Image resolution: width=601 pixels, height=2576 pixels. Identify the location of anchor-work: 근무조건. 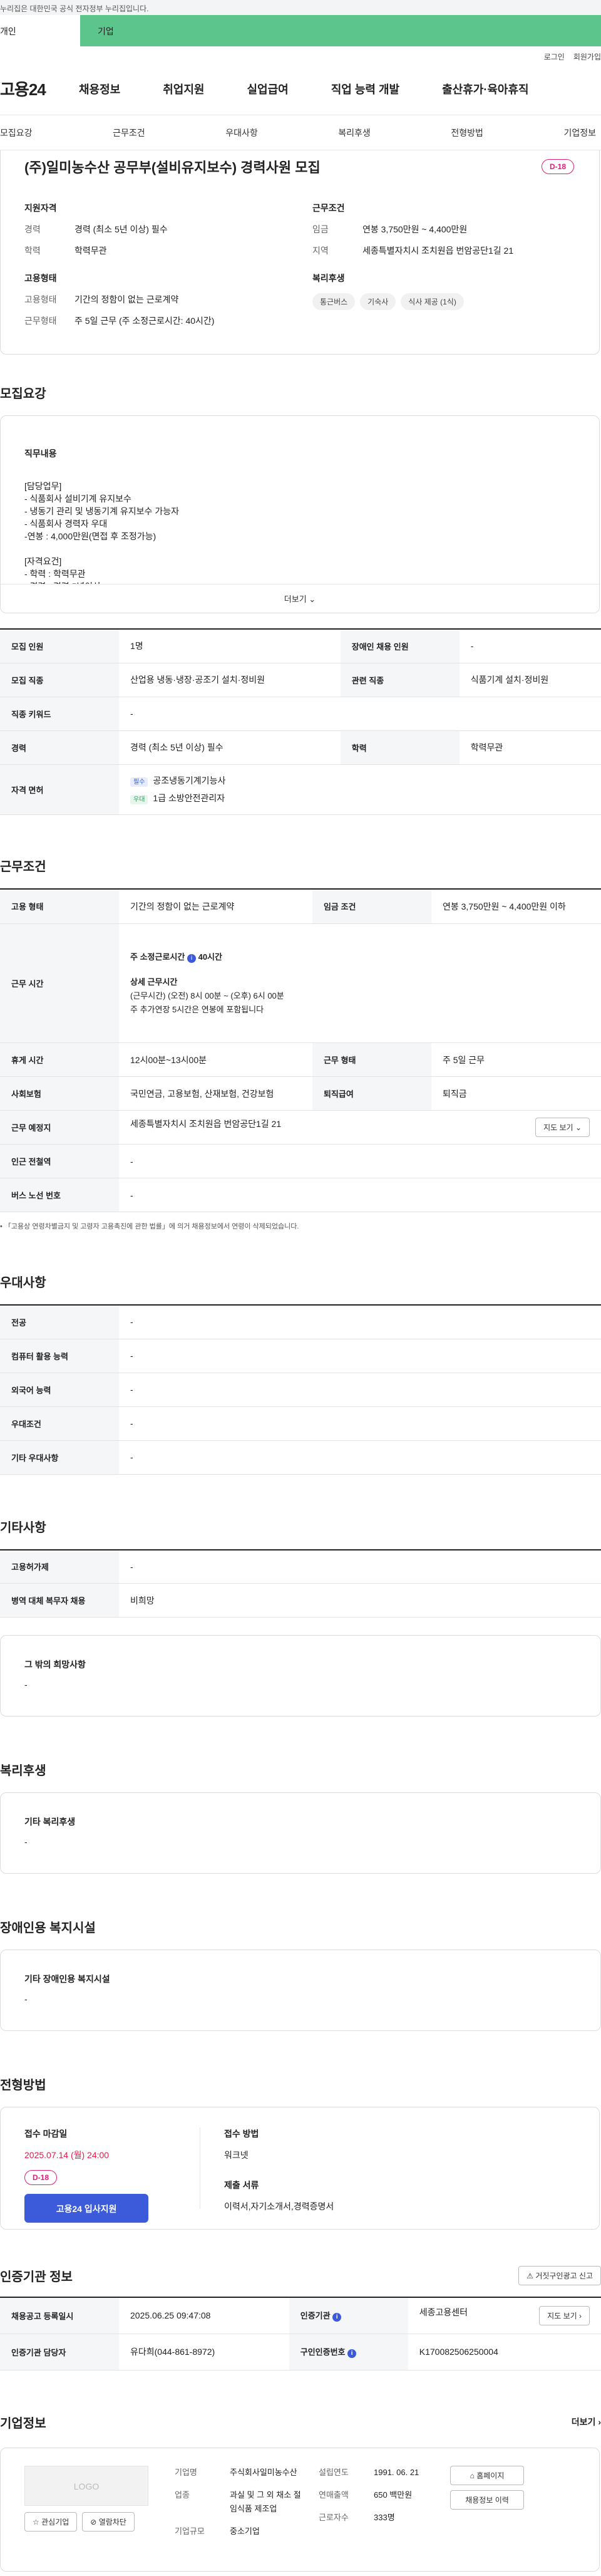
(129, 133).